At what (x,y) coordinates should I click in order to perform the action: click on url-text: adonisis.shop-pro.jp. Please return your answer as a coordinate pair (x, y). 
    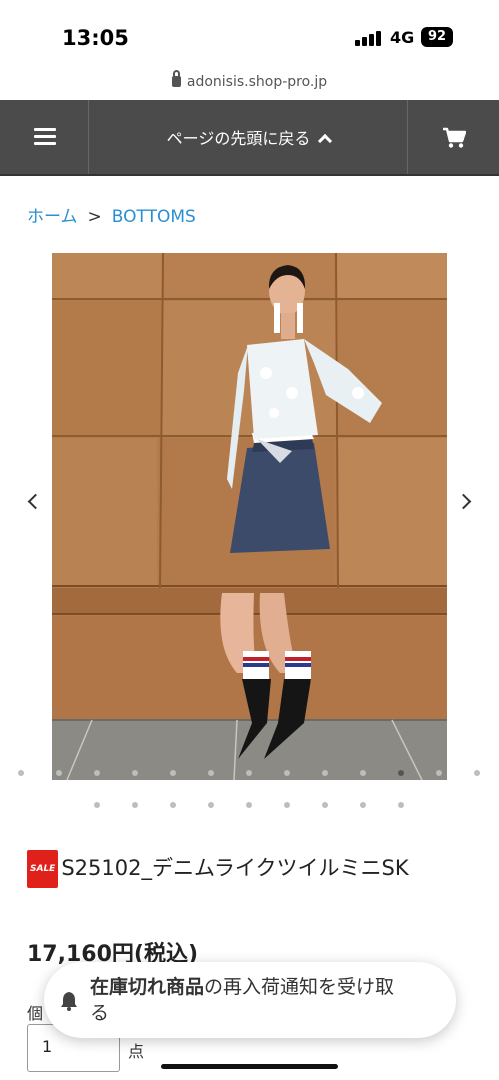
    Looking at the image, I should click on (257, 82).